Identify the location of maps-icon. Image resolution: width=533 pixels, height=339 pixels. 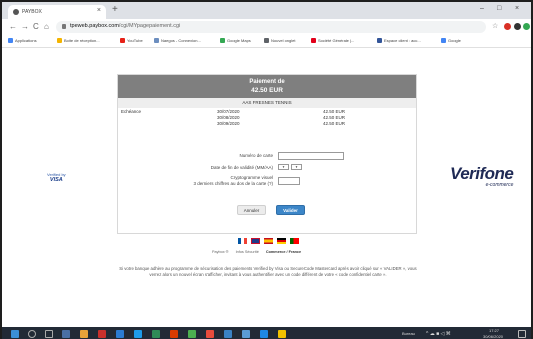
(222, 40).